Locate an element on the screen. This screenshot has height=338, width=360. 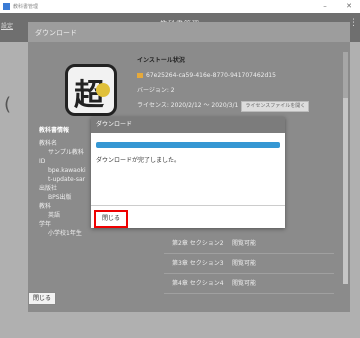
install-guid-row: 67e25264-ca59-416e-8770-941707462d15 is located at coordinates (223, 75).